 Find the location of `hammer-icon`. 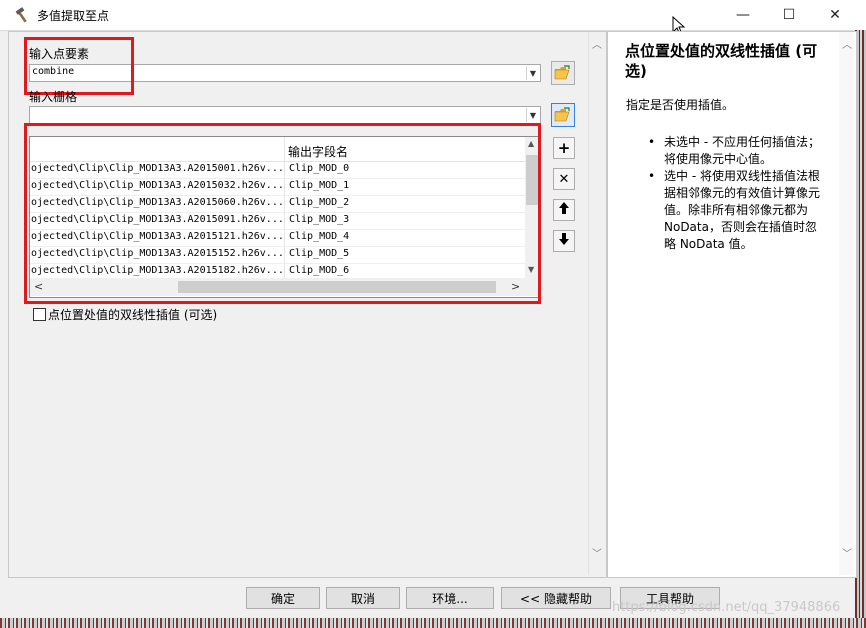

hammer-icon is located at coordinates (23, 15).